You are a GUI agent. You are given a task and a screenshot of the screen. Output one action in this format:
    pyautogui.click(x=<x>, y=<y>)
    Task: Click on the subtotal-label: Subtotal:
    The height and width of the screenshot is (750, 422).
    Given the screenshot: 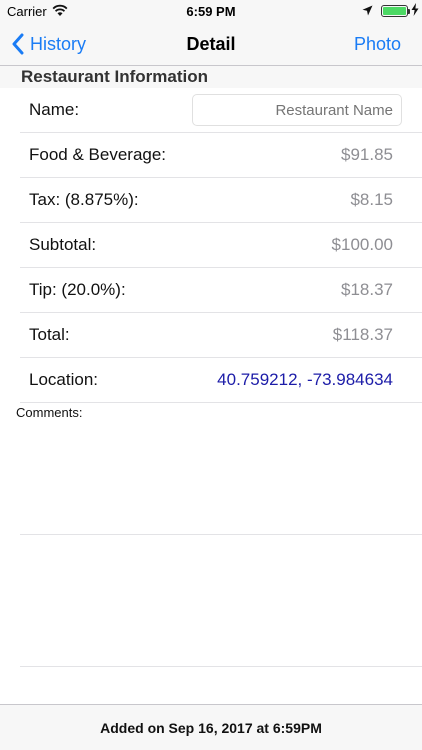 What is the action you would take?
    pyautogui.click(x=63, y=244)
    